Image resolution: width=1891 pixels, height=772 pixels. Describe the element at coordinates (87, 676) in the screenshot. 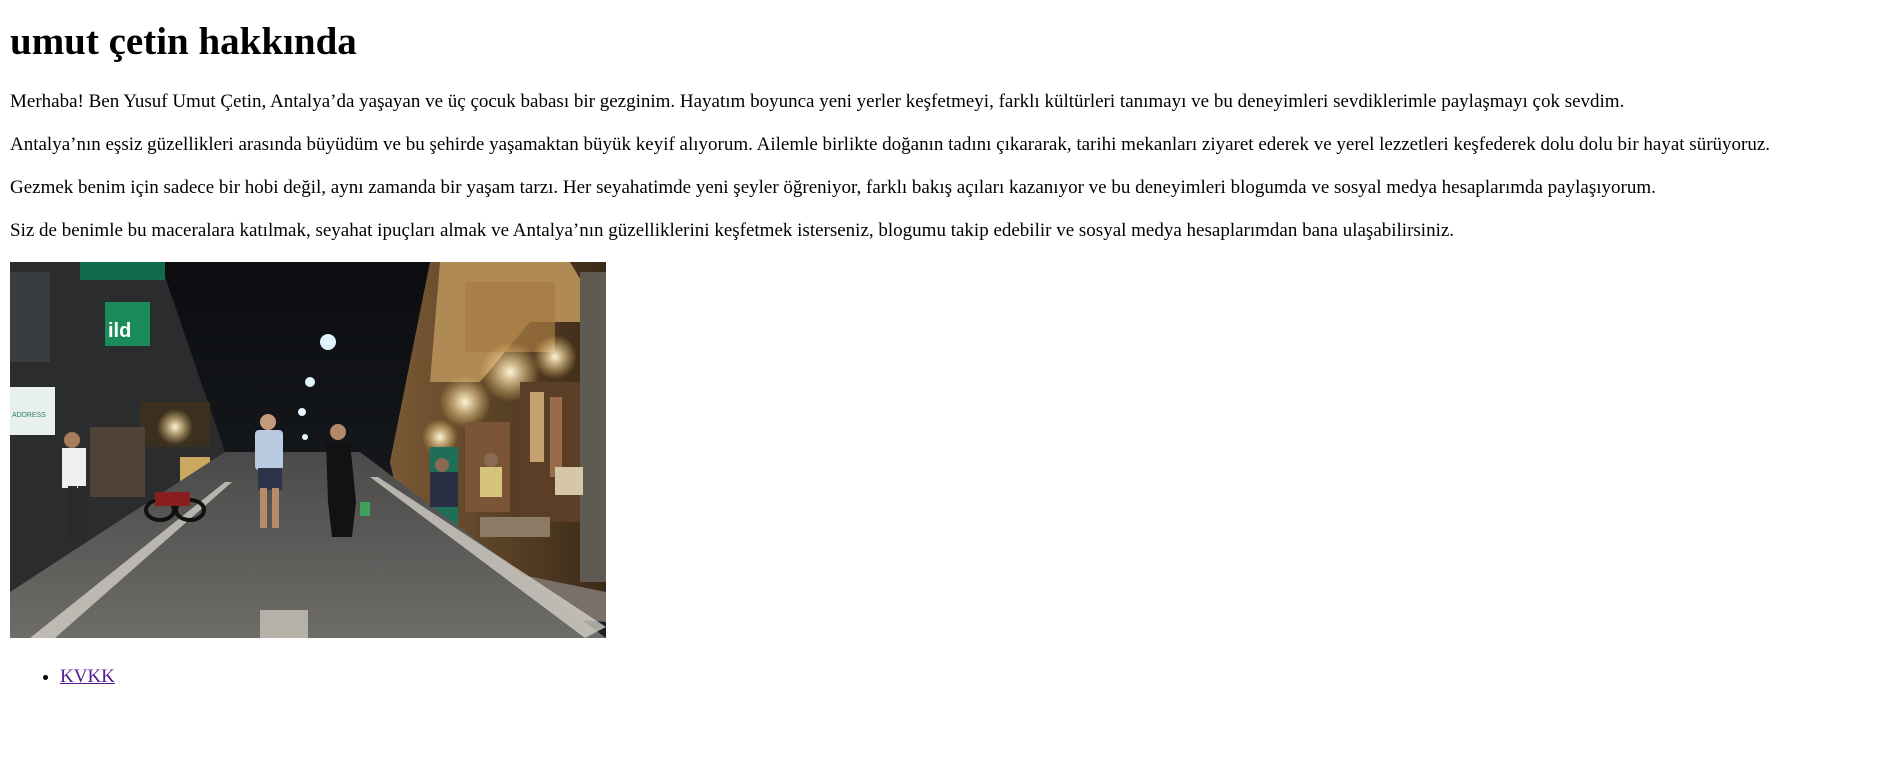

I see `kvkk-link: KVKK` at that location.